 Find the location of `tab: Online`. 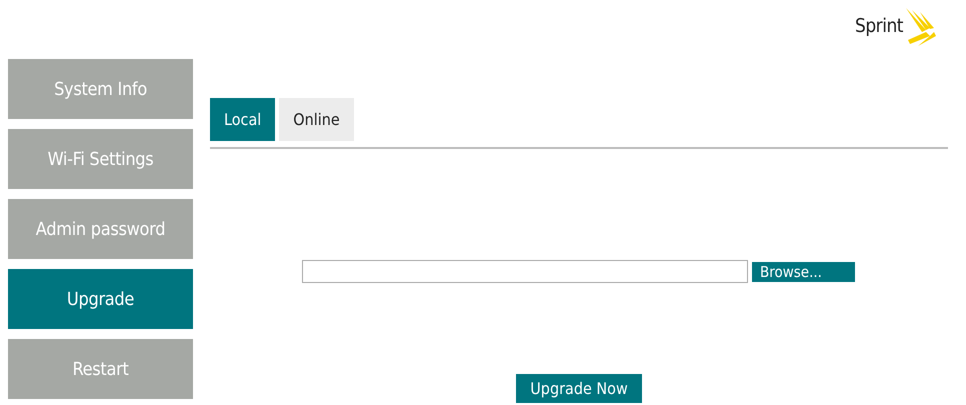

tab: Online is located at coordinates (316, 119).